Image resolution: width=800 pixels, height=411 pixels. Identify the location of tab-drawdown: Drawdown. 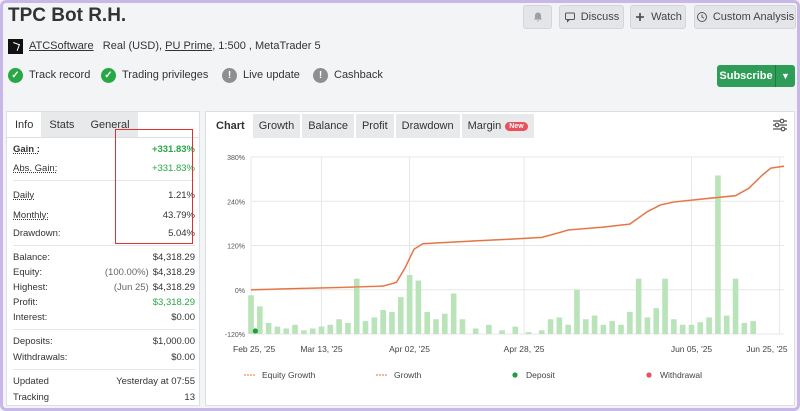
(427, 126).